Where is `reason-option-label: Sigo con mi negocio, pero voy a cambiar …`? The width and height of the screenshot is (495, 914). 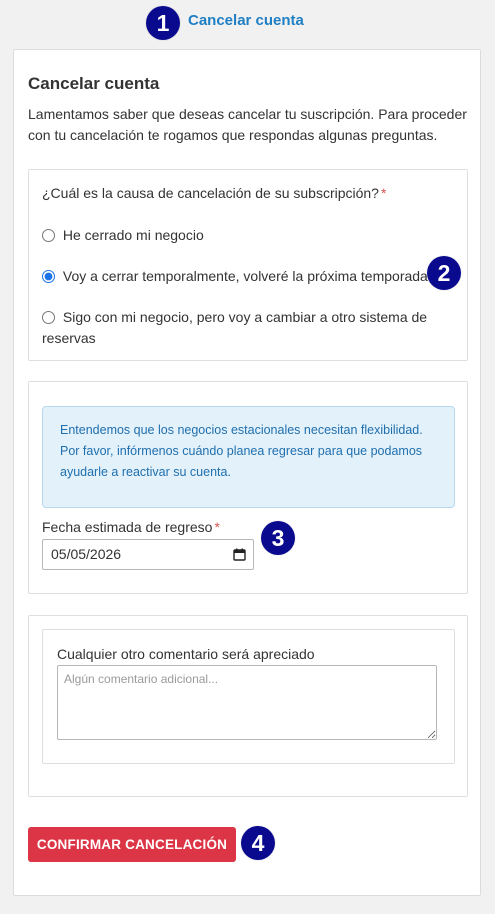
reason-option-label: Sigo con mi negocio, pero voy a cambiar … is located at coordinates (235, 327).